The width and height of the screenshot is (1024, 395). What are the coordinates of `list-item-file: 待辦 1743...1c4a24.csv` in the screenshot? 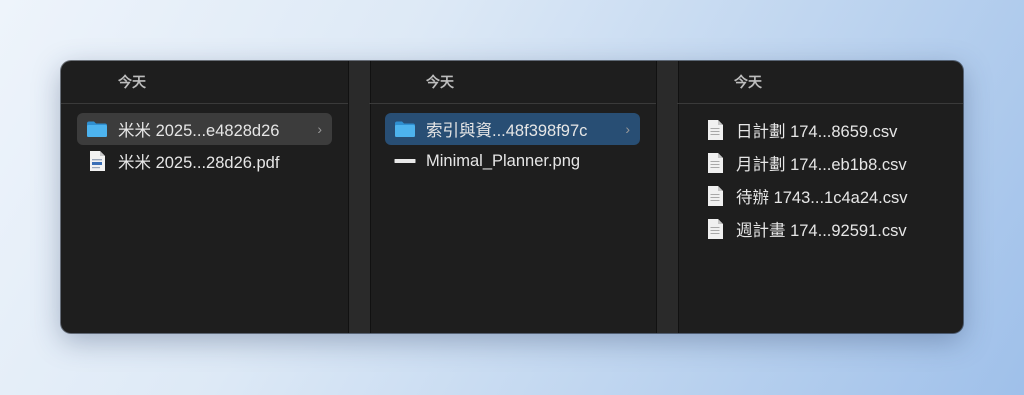 It's located at (820, 195).